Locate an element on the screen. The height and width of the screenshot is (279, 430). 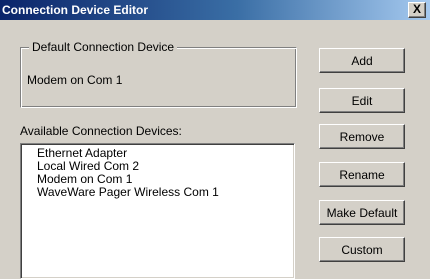
close-button: X is located at coordinates (417, 10).